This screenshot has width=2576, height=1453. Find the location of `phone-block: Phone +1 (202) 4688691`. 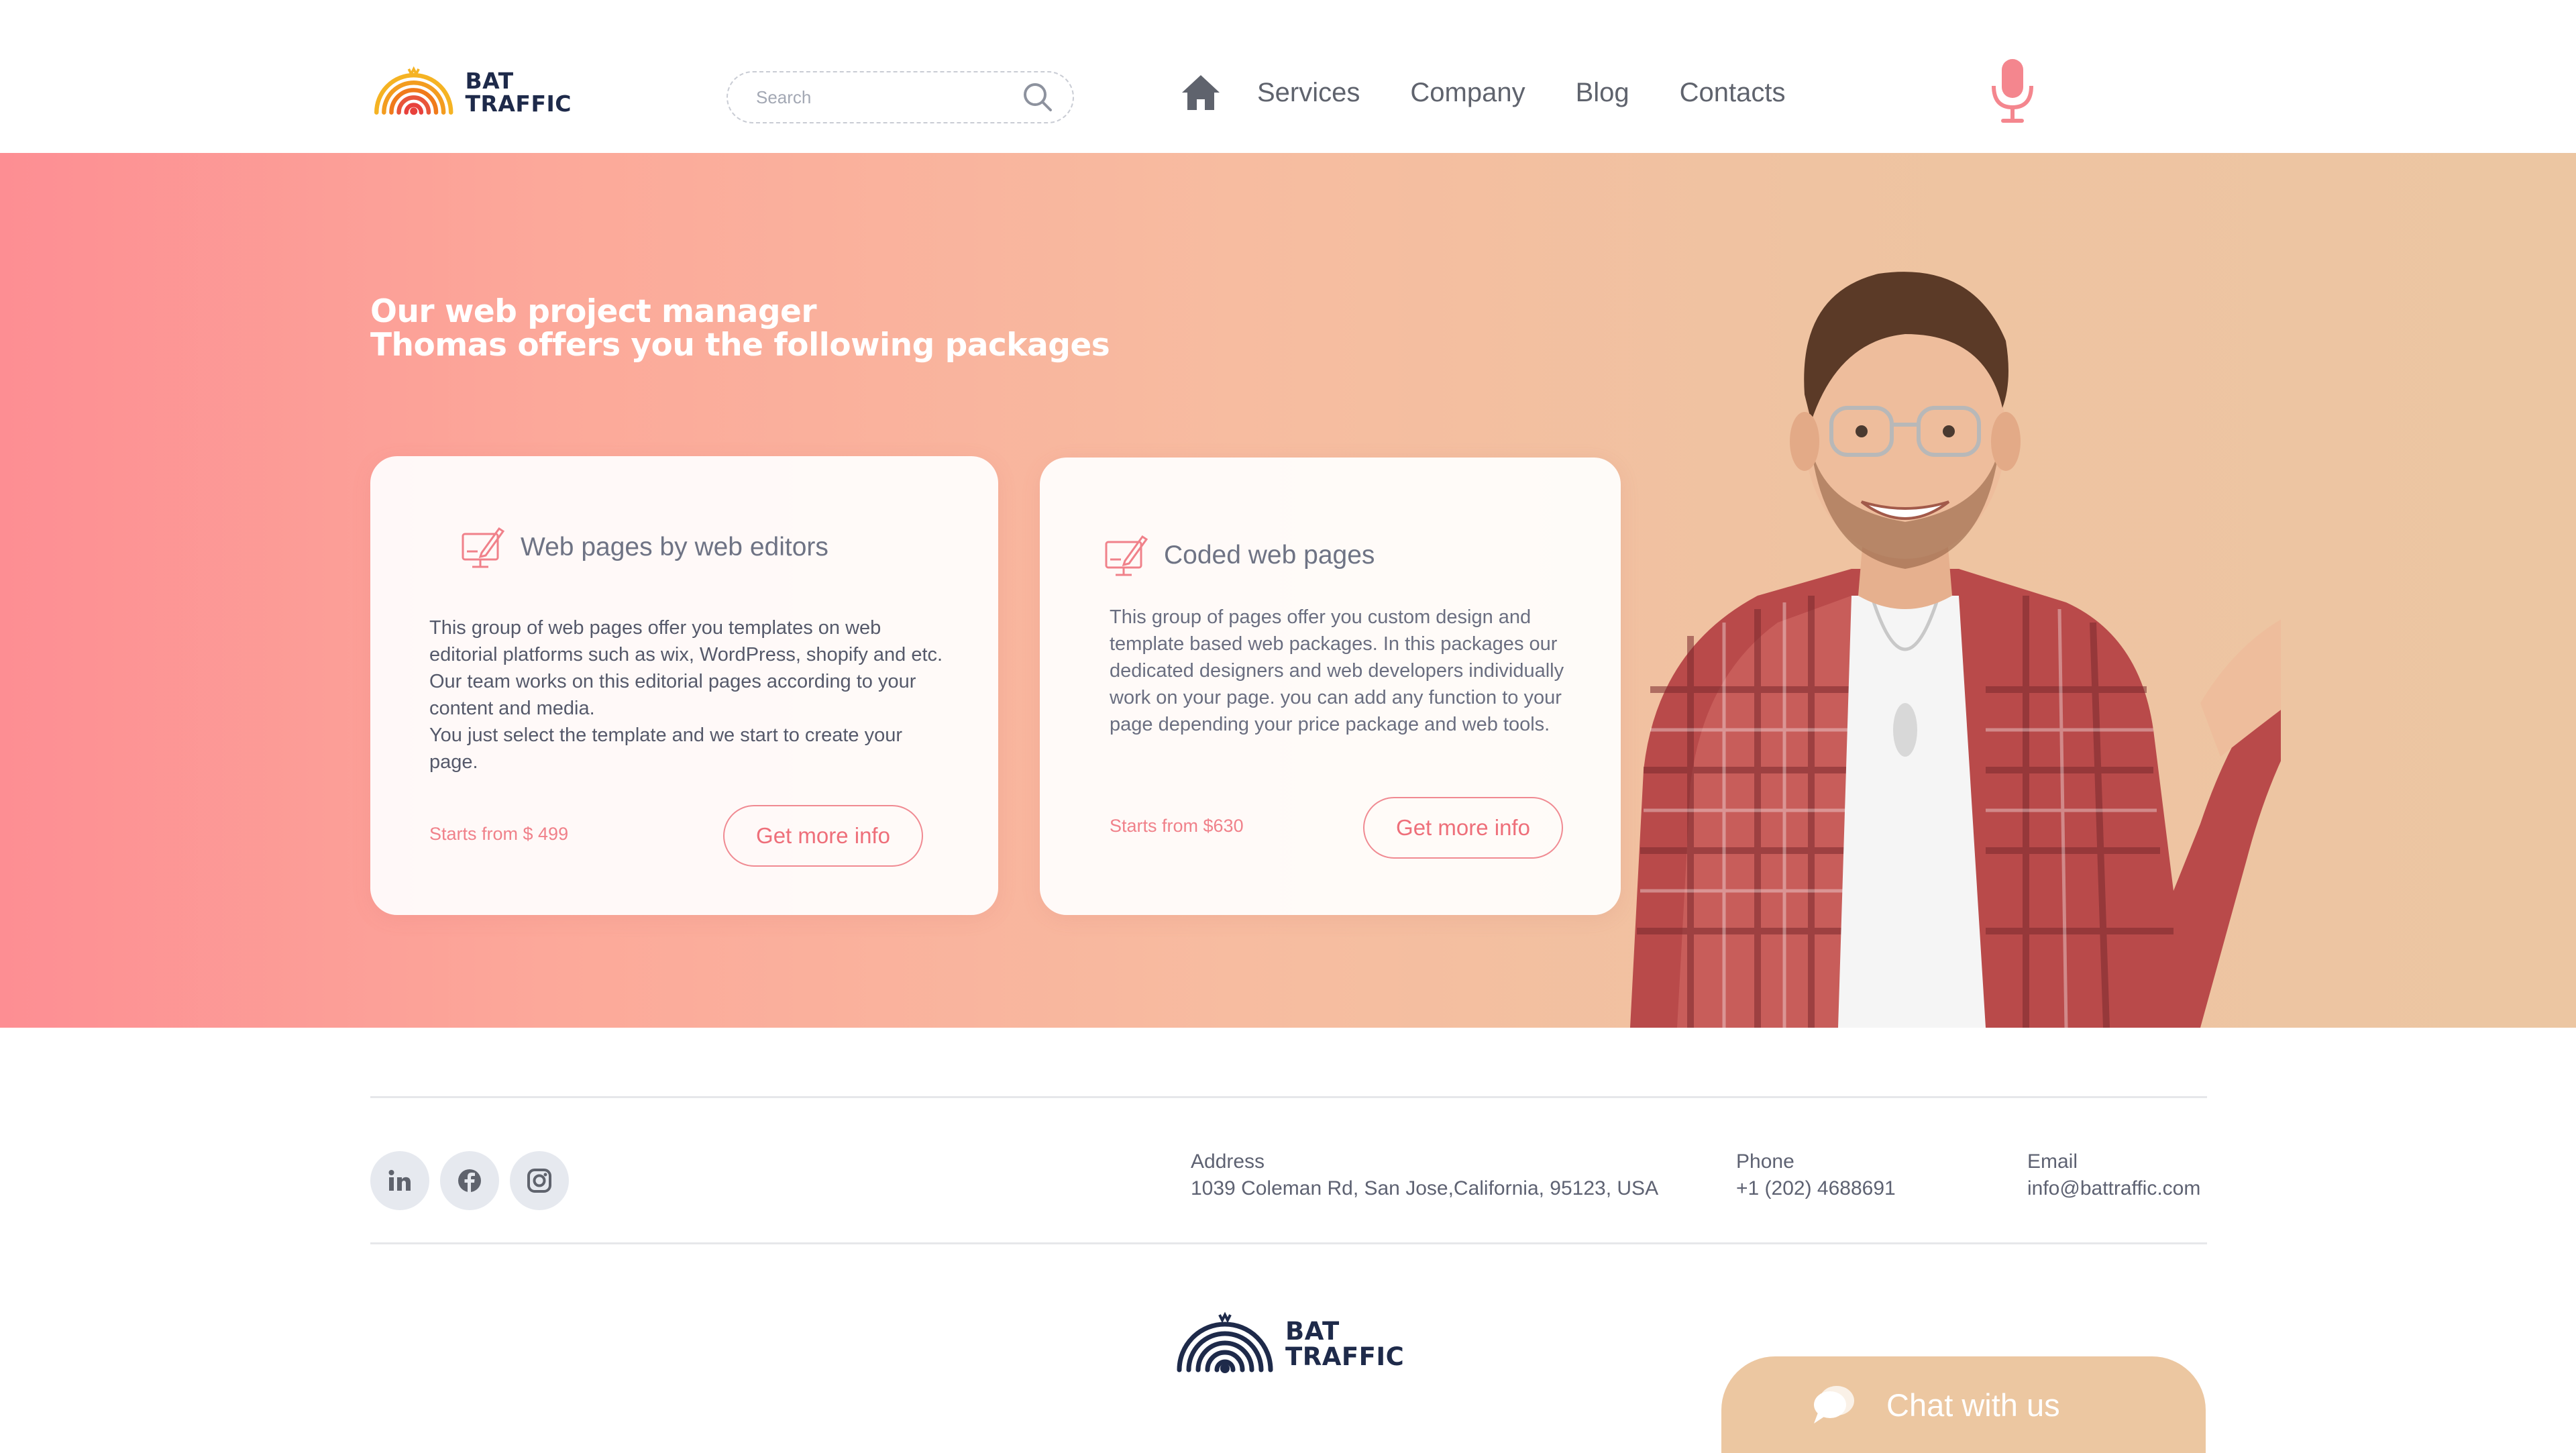

phone-block: Phone +1 (202) 4688691 is located at coordinates (1816, 1175).